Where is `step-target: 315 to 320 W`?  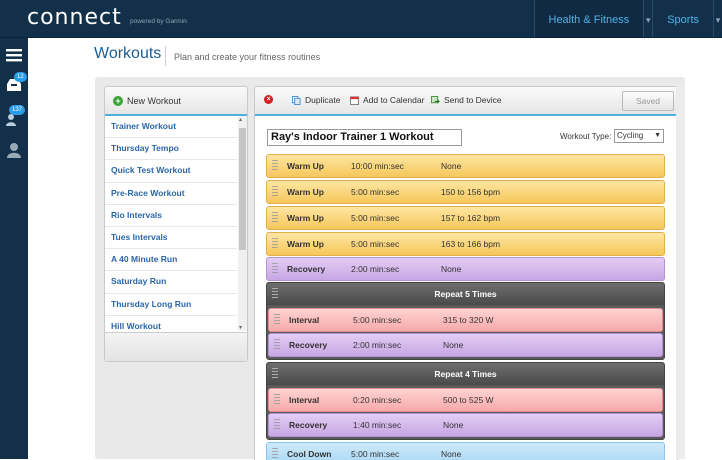 step-target: 315 to 320 W is located at coordinates (468, 320).